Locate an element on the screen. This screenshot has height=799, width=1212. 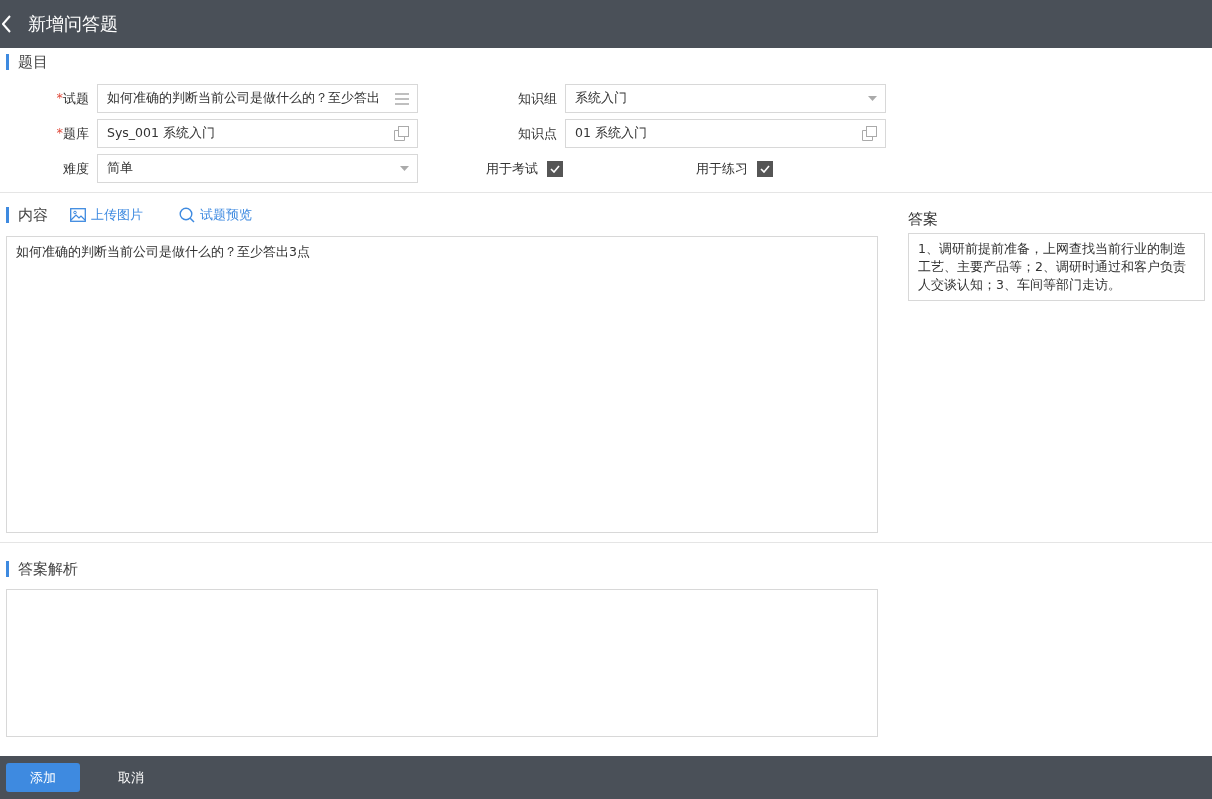
field-label: 题库 is located at coordinates (76, 133).